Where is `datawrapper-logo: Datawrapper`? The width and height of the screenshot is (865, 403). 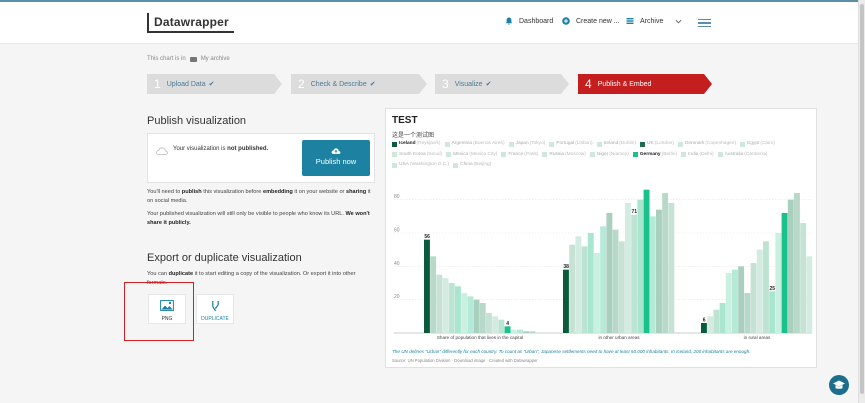
datawrapper-logo: Datawrapper is located at coordinates (190, 23).